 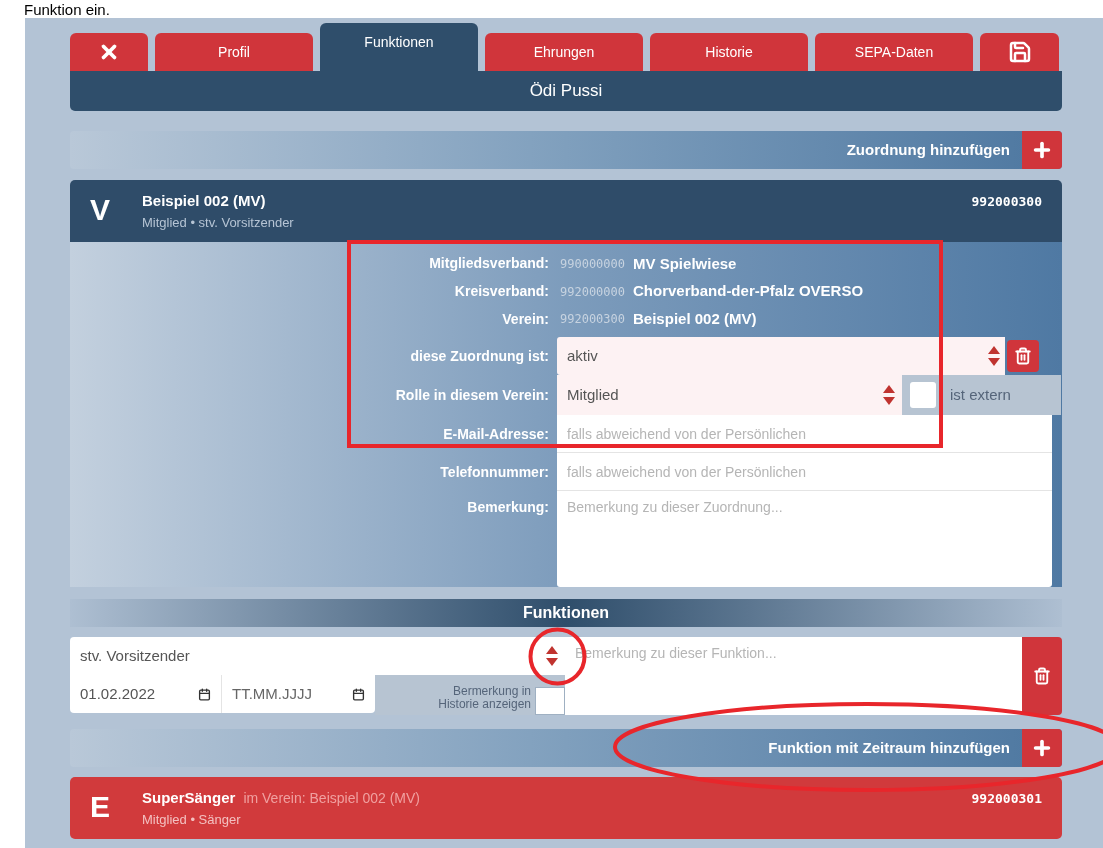 I want to click on field-label: Verein:, so click(x=525, y=319).